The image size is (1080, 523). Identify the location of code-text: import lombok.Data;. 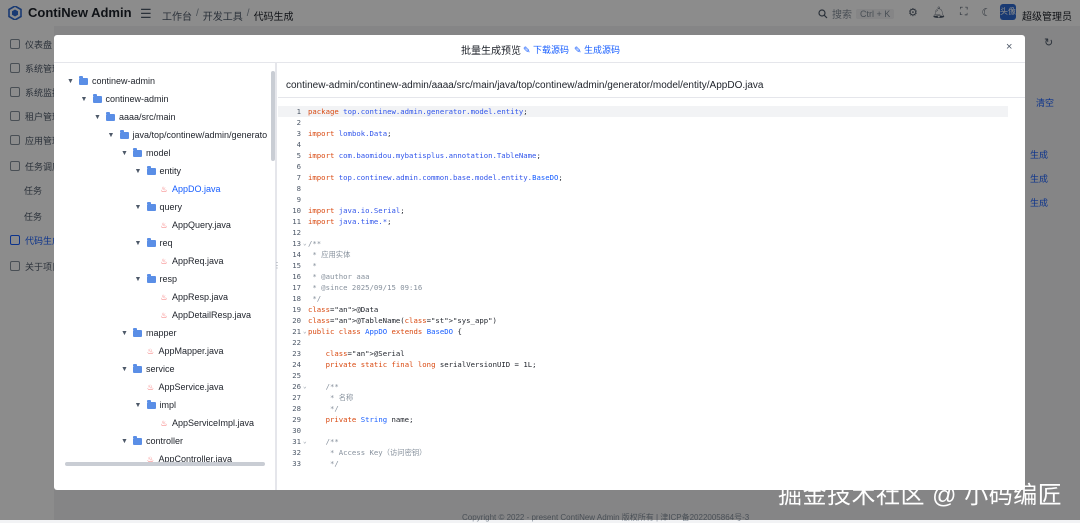
(350, 133).